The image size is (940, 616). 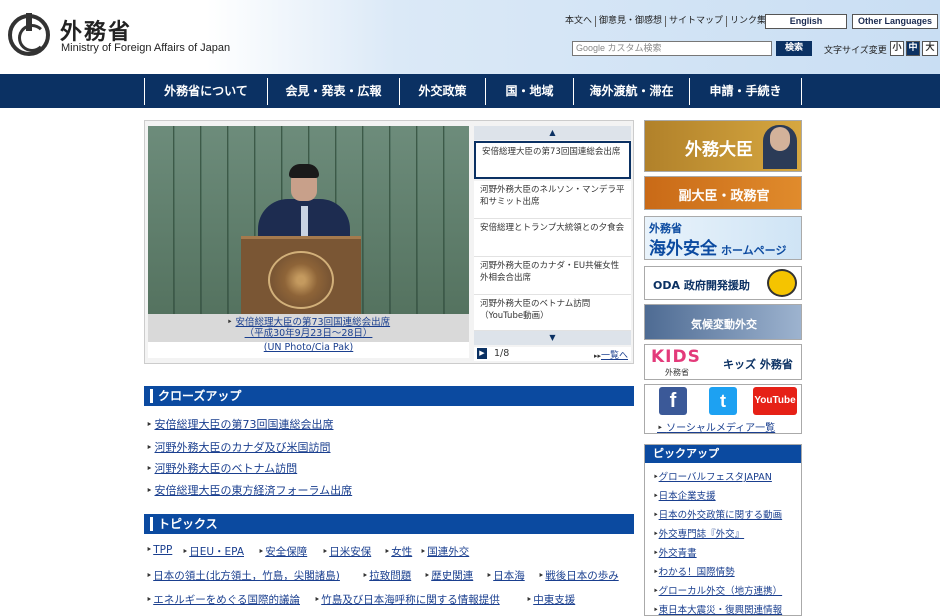 I want to click on nav-foreign-policy: 外交政策, so click(x=443, y=91).